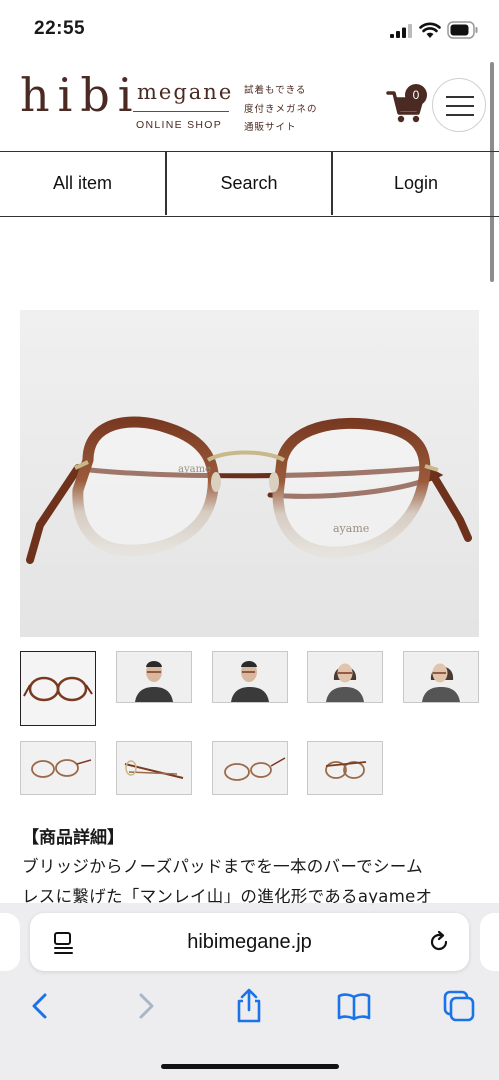 The height and width of the screenshot is (1080, 499). What do you see at coordinates (40, 1006) in the screenshot?
I see `back-icon` at bounding box center [40, 1006].